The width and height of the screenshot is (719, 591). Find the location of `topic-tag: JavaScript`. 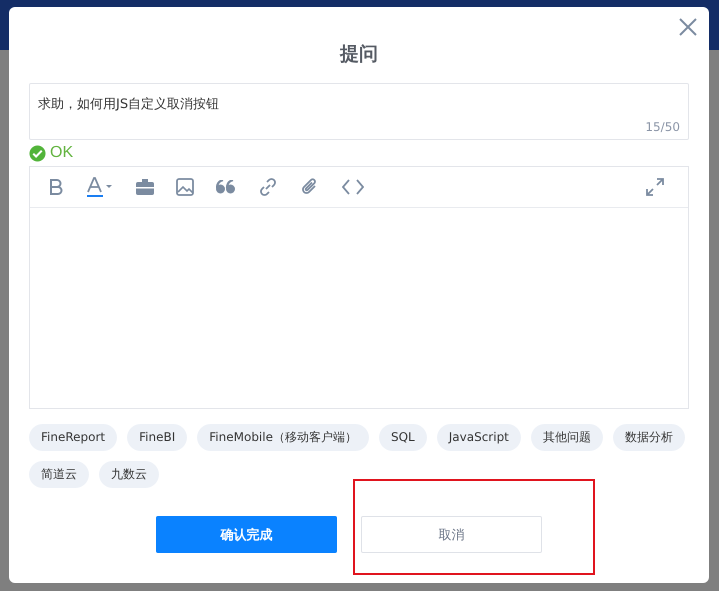

topic-tag: JavaScript is located at coordinates (478, 437).